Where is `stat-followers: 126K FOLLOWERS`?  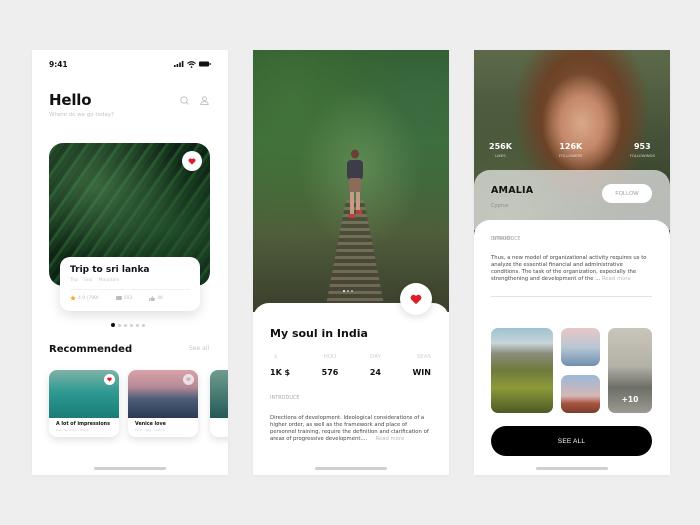 stat-followers: 126K FOLLOWERS is located at coordinates (571, 150).